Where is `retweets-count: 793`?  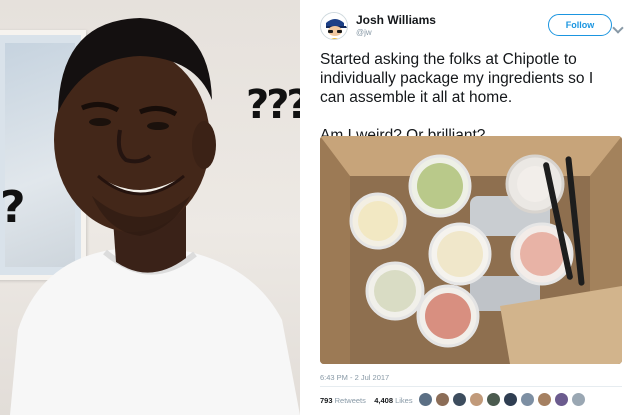 retweets-count: 793 is located at coordinates (326, 400).